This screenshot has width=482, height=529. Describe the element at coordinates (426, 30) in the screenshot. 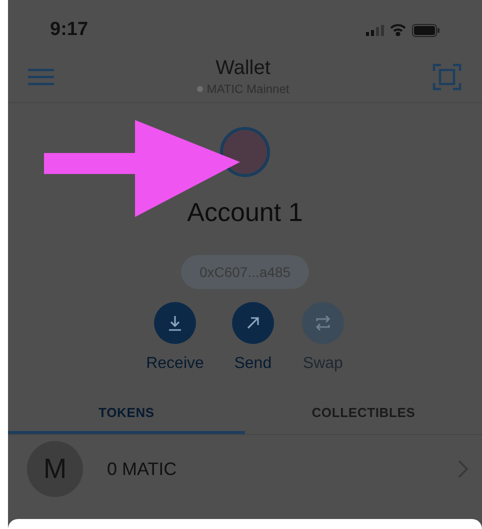

I see `battery-icon` at that location.